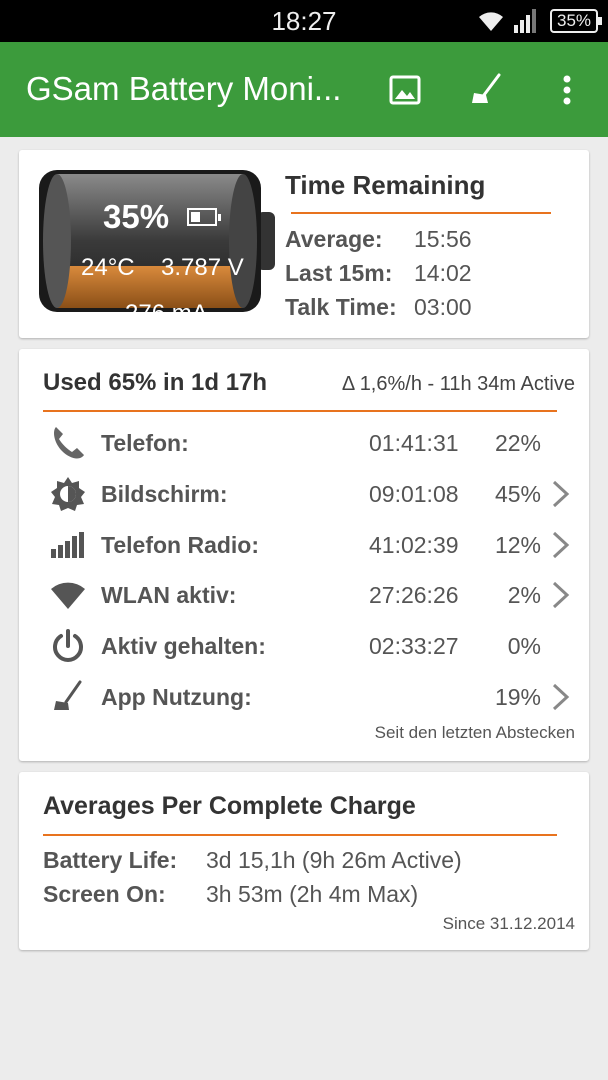 This screenshot has width=608, height=1080. I want to click on usage-title: Used 65% in 1d 17h, so click(155, 382).